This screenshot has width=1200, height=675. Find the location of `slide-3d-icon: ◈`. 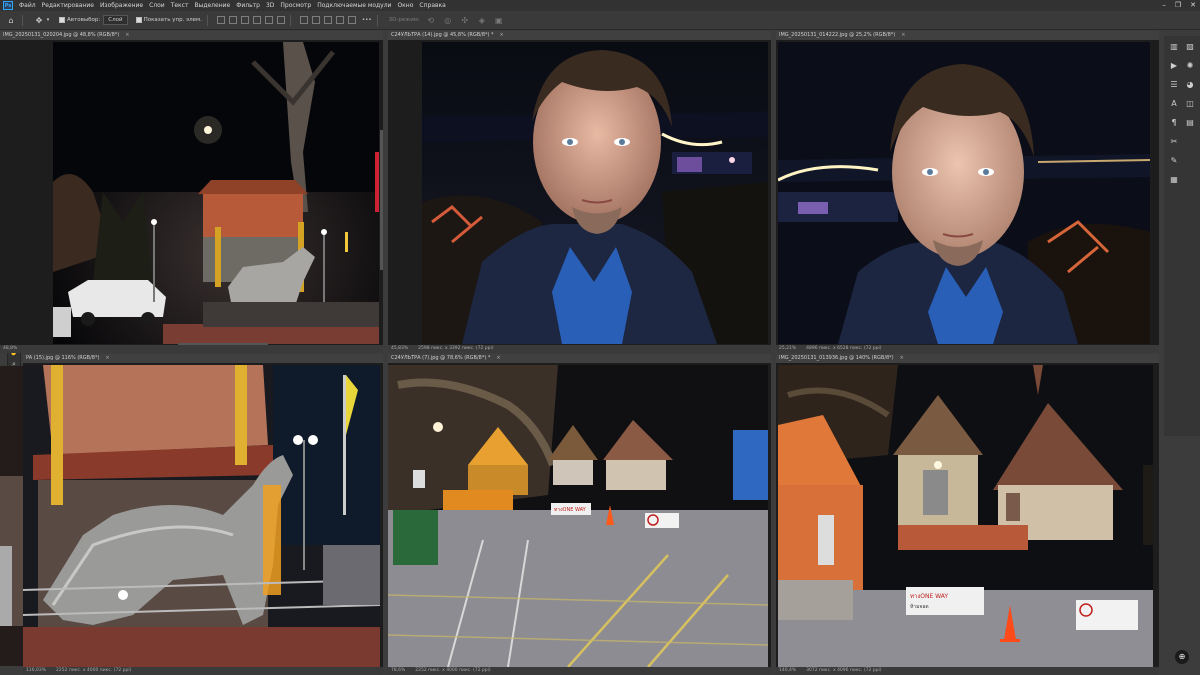

slide-3d-icon: ◈ is located at coordinates (482, 20).